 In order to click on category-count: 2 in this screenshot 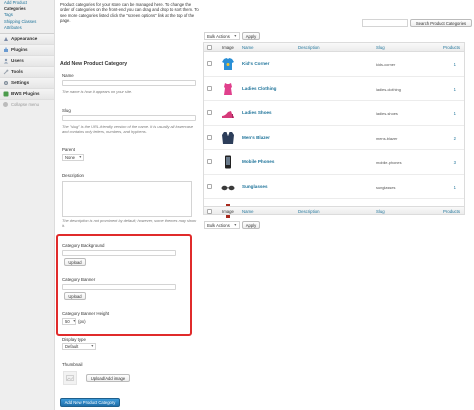, I will do `click(455, 138)`.